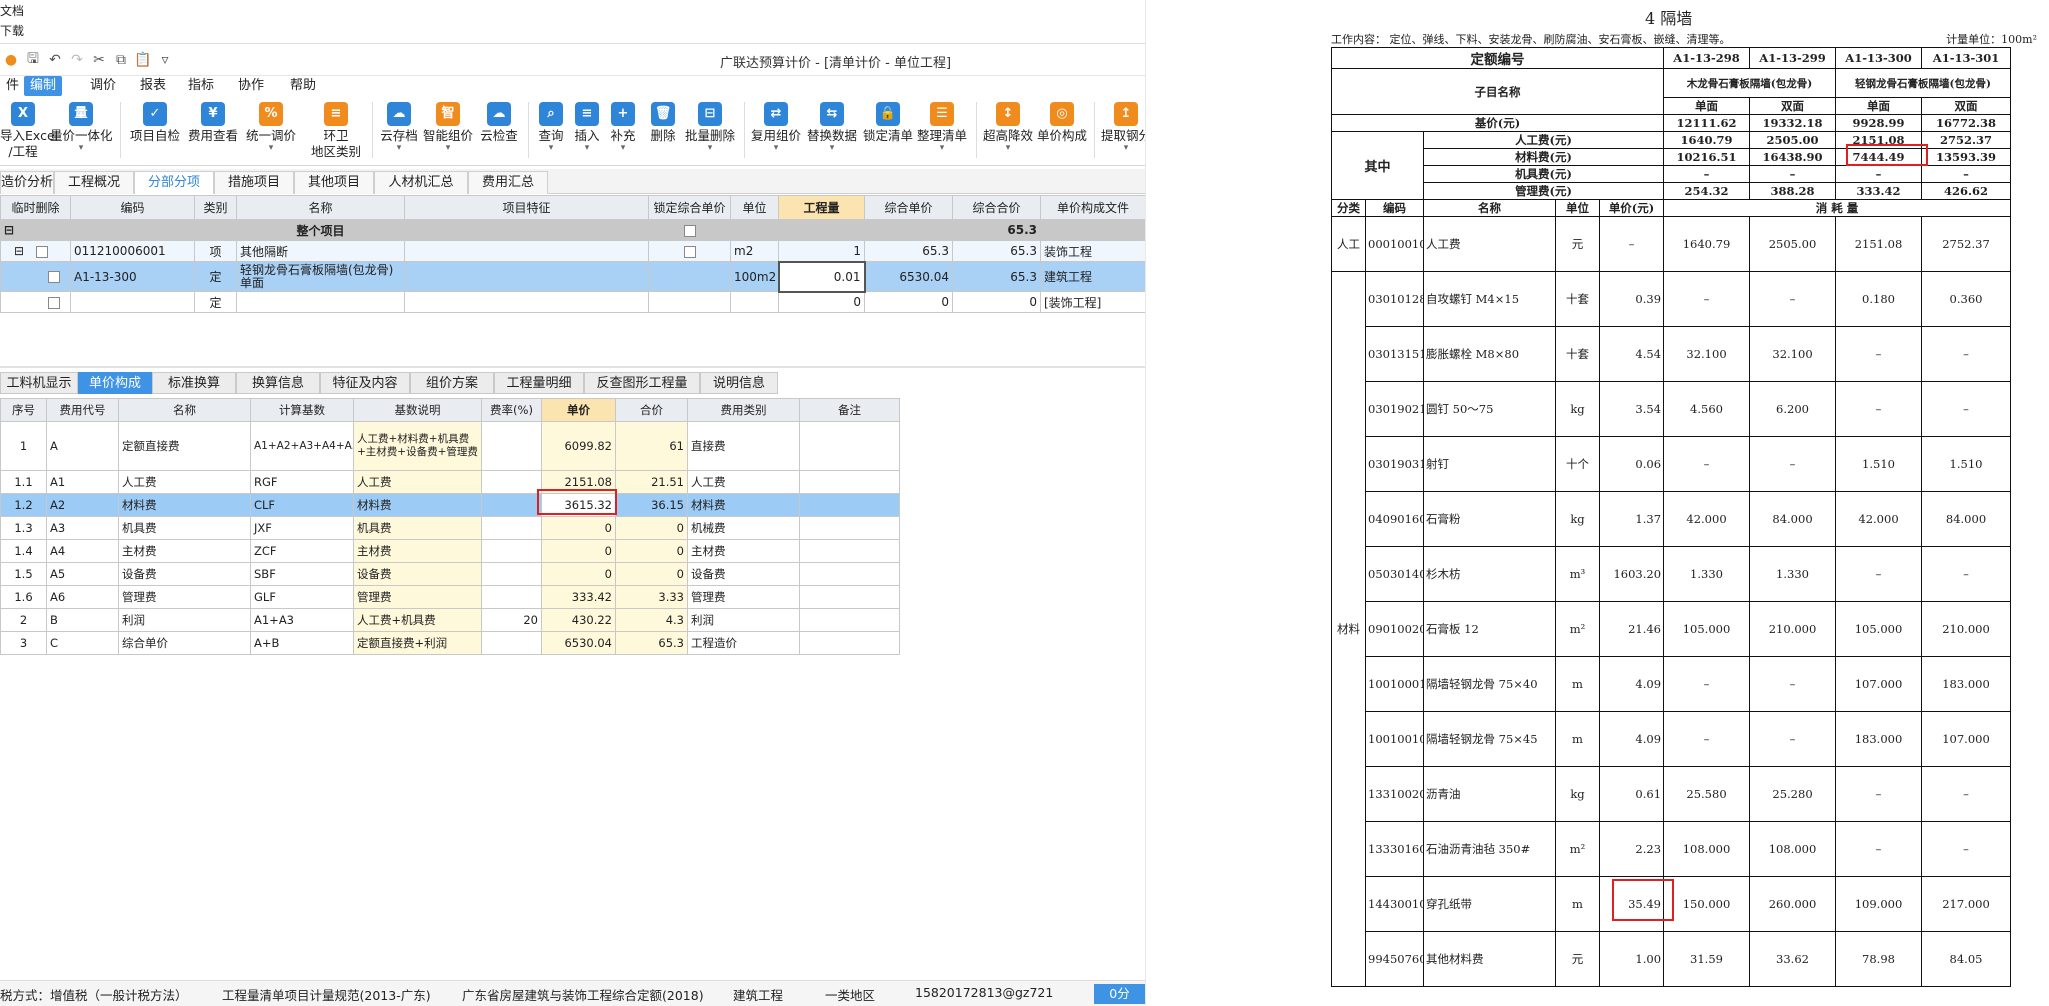 This screenshot has height=1006, width=2049. What do you see at coordinates (450, 574) in the screenshot?
I see `table-row: 1.5 A5 设备费 SBF 设备费 0 0 设备费` at bounding box center [450, 574].